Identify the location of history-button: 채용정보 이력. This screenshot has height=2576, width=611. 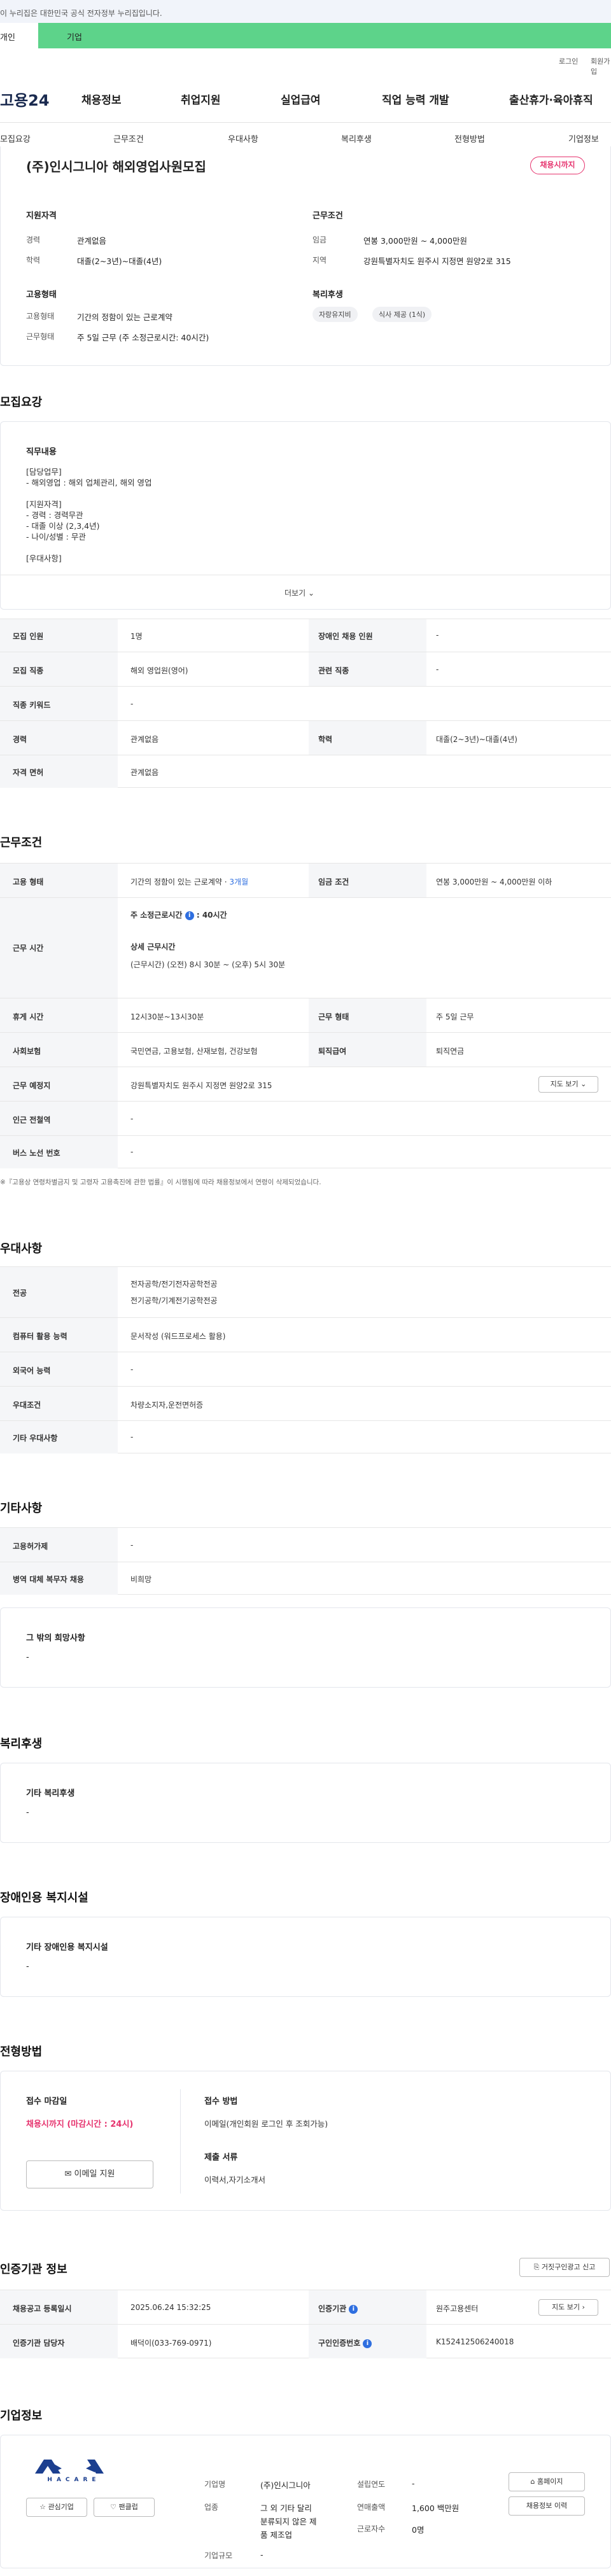
(547, 2506).